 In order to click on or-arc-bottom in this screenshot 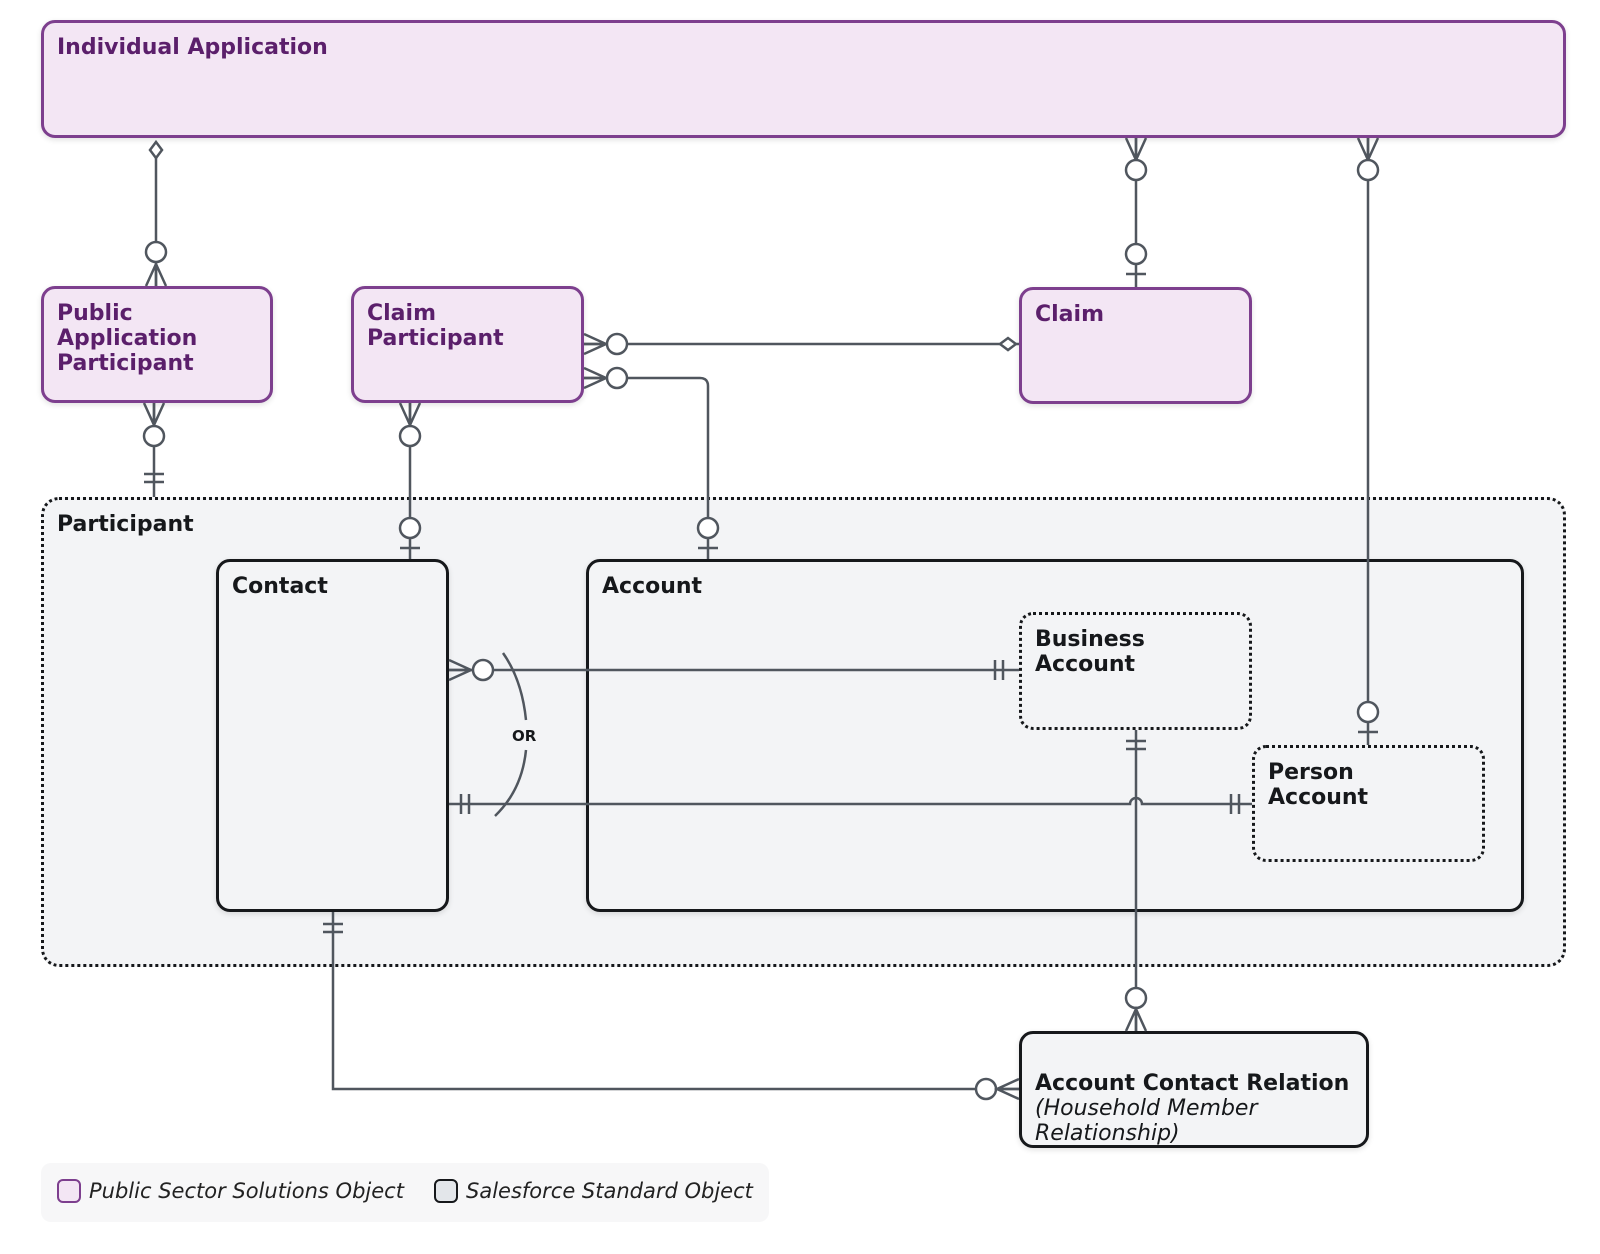, I will do `click(511, 783)`.